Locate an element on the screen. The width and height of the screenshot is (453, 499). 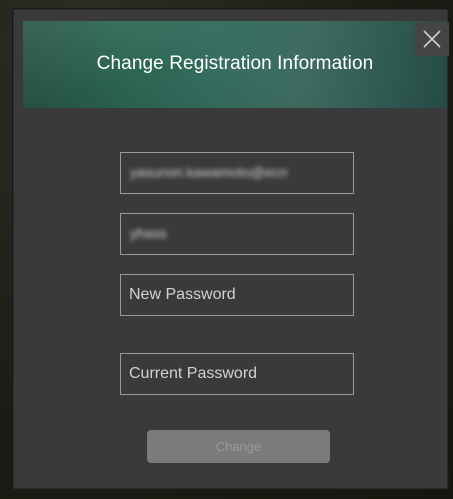
close-button is located at coordinates (432, 39).